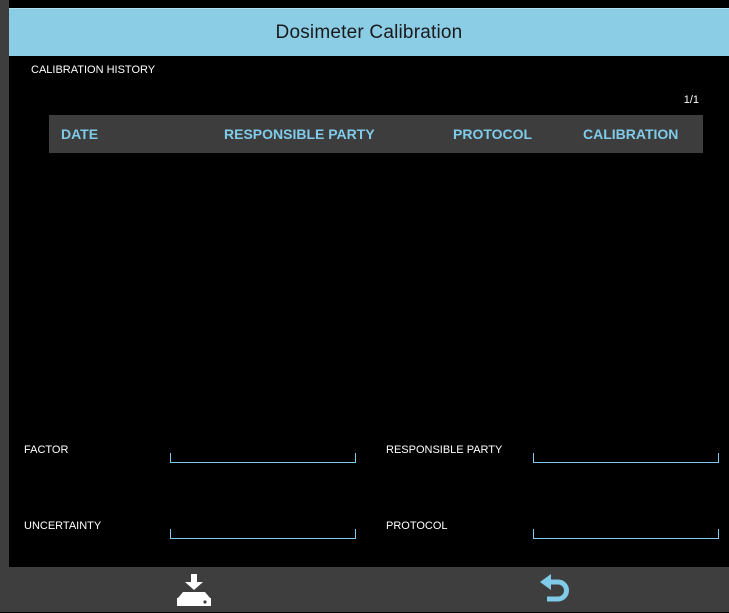 This screenshot has height=613, width=729. I want to click on column-header-responsible-party: RESPONSIBLE PARTY, so click(299, 134).